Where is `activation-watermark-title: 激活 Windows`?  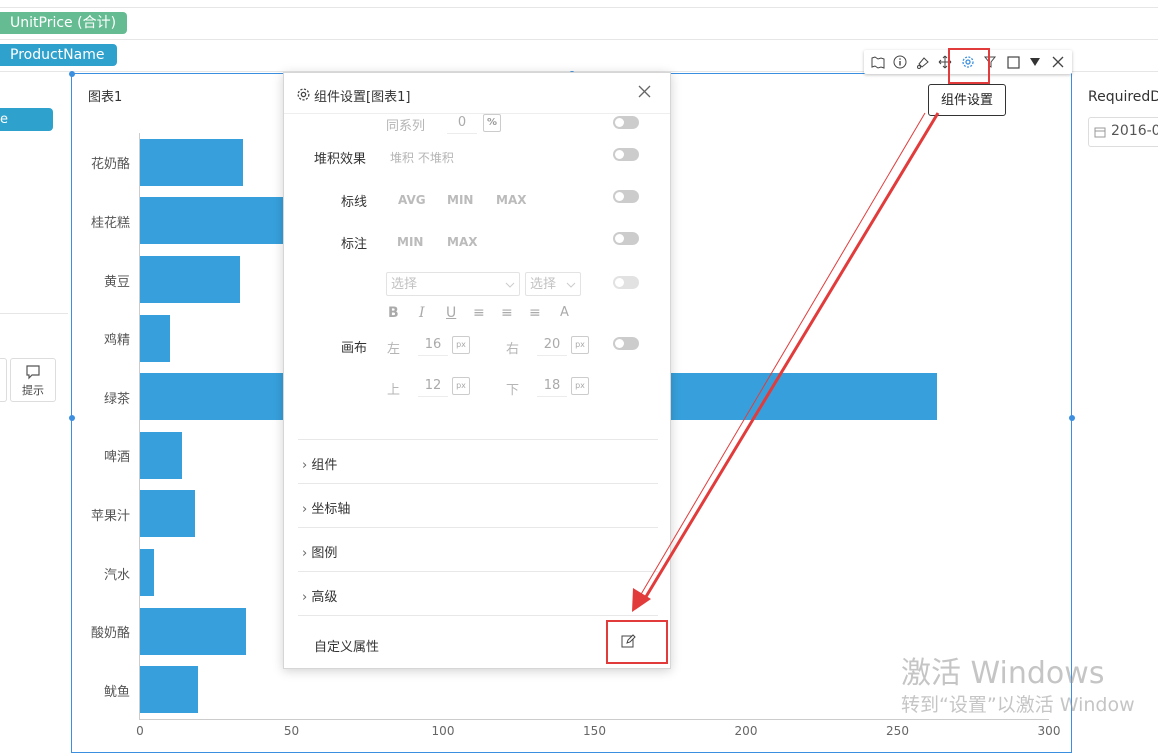 activation-watermark-title: 激活 Windows is located at coordinates (1003, 673).